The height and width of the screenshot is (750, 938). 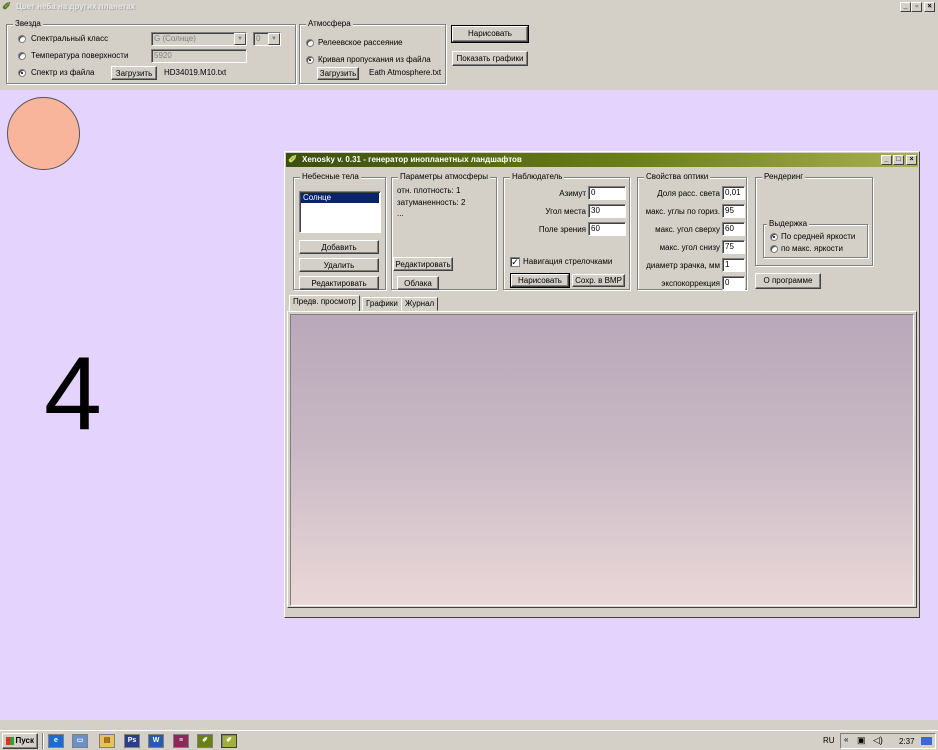 What do you see at coordinates (911, 160) in the screenshot?
I see `xenosky-close-button: ×` at bounding box center [911, 160].